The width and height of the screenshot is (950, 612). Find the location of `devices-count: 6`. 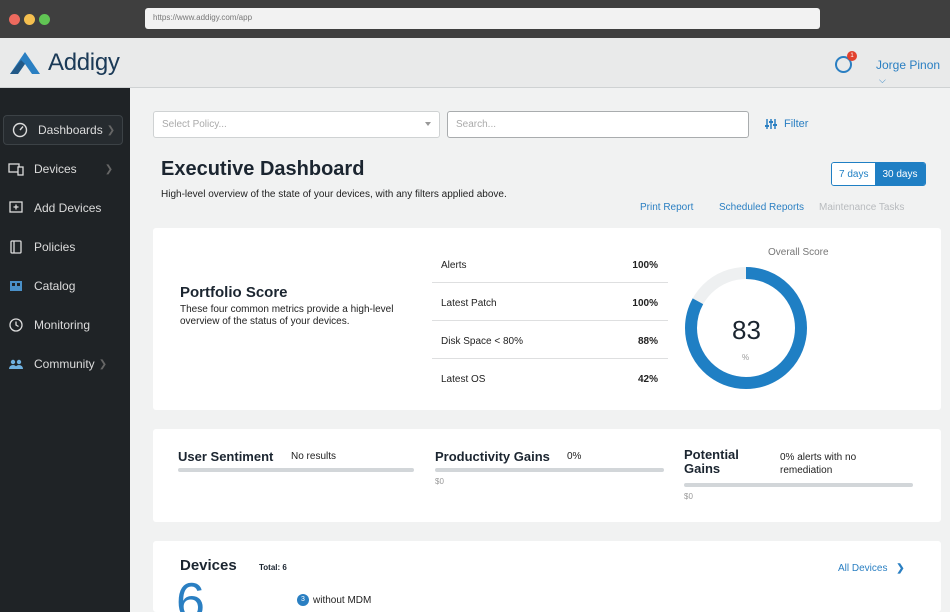

devices-count: 6 is located at coordinates (190, 592).